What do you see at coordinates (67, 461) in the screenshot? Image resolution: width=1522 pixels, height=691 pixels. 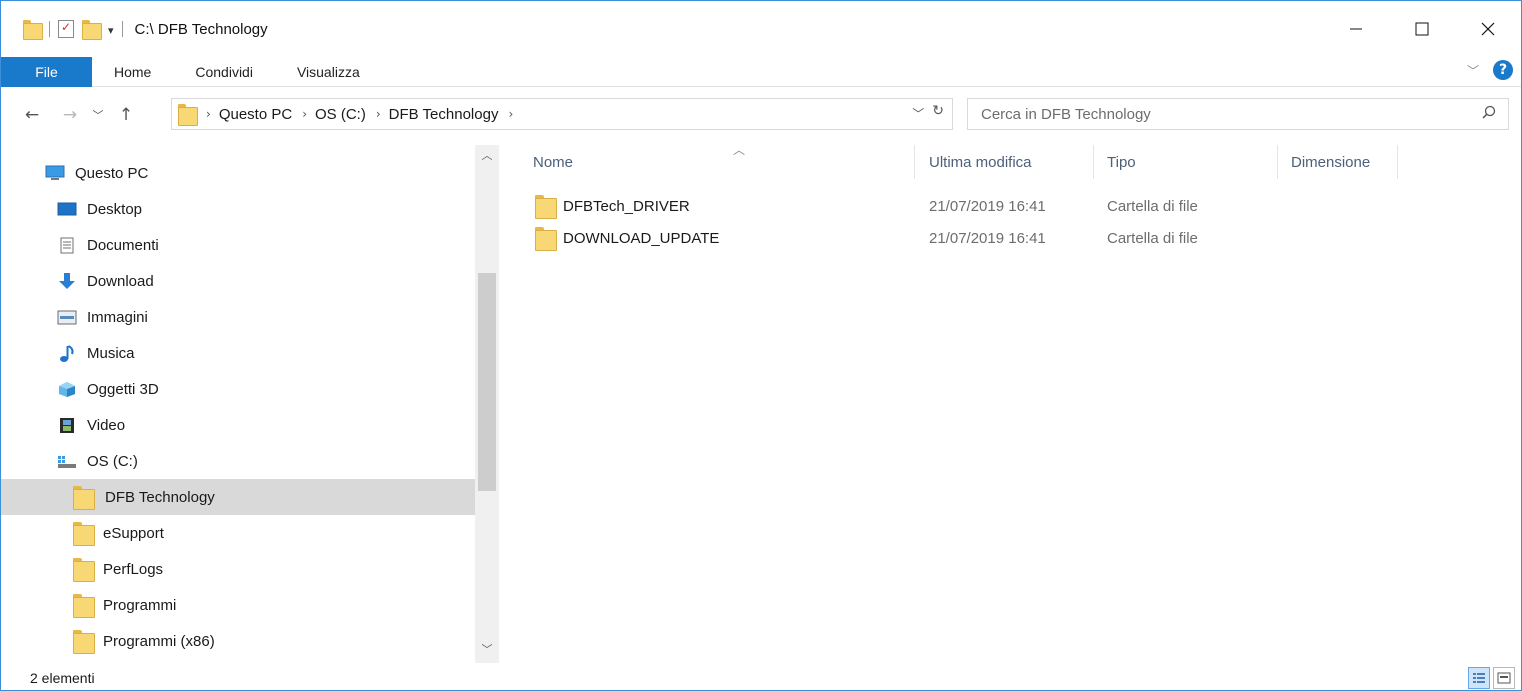 I see `drive-icon` at bounding box center [67, 461].